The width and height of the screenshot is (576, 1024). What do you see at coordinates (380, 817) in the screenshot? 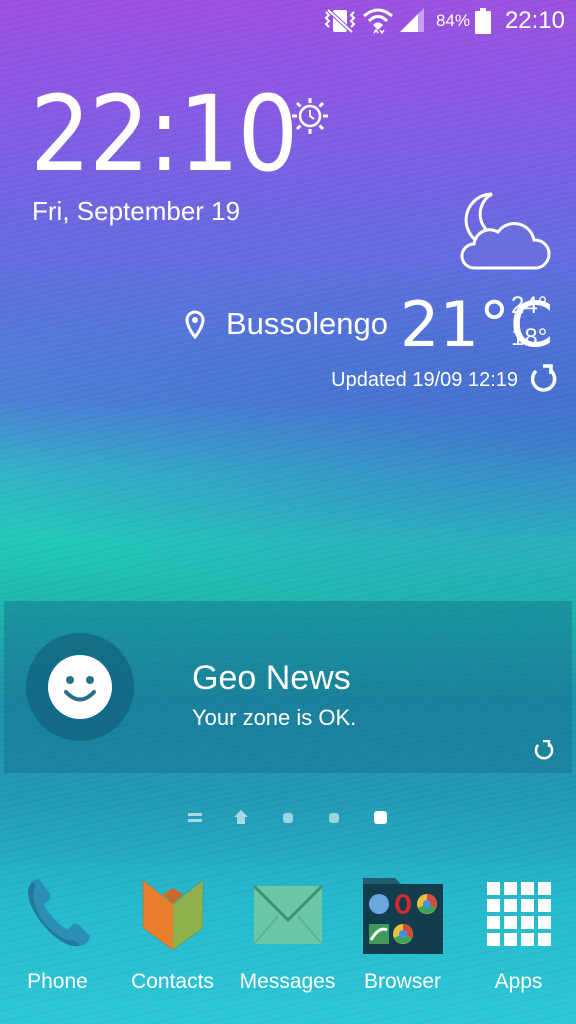
I see `page-dot-active` at bounding box center [380, 817].